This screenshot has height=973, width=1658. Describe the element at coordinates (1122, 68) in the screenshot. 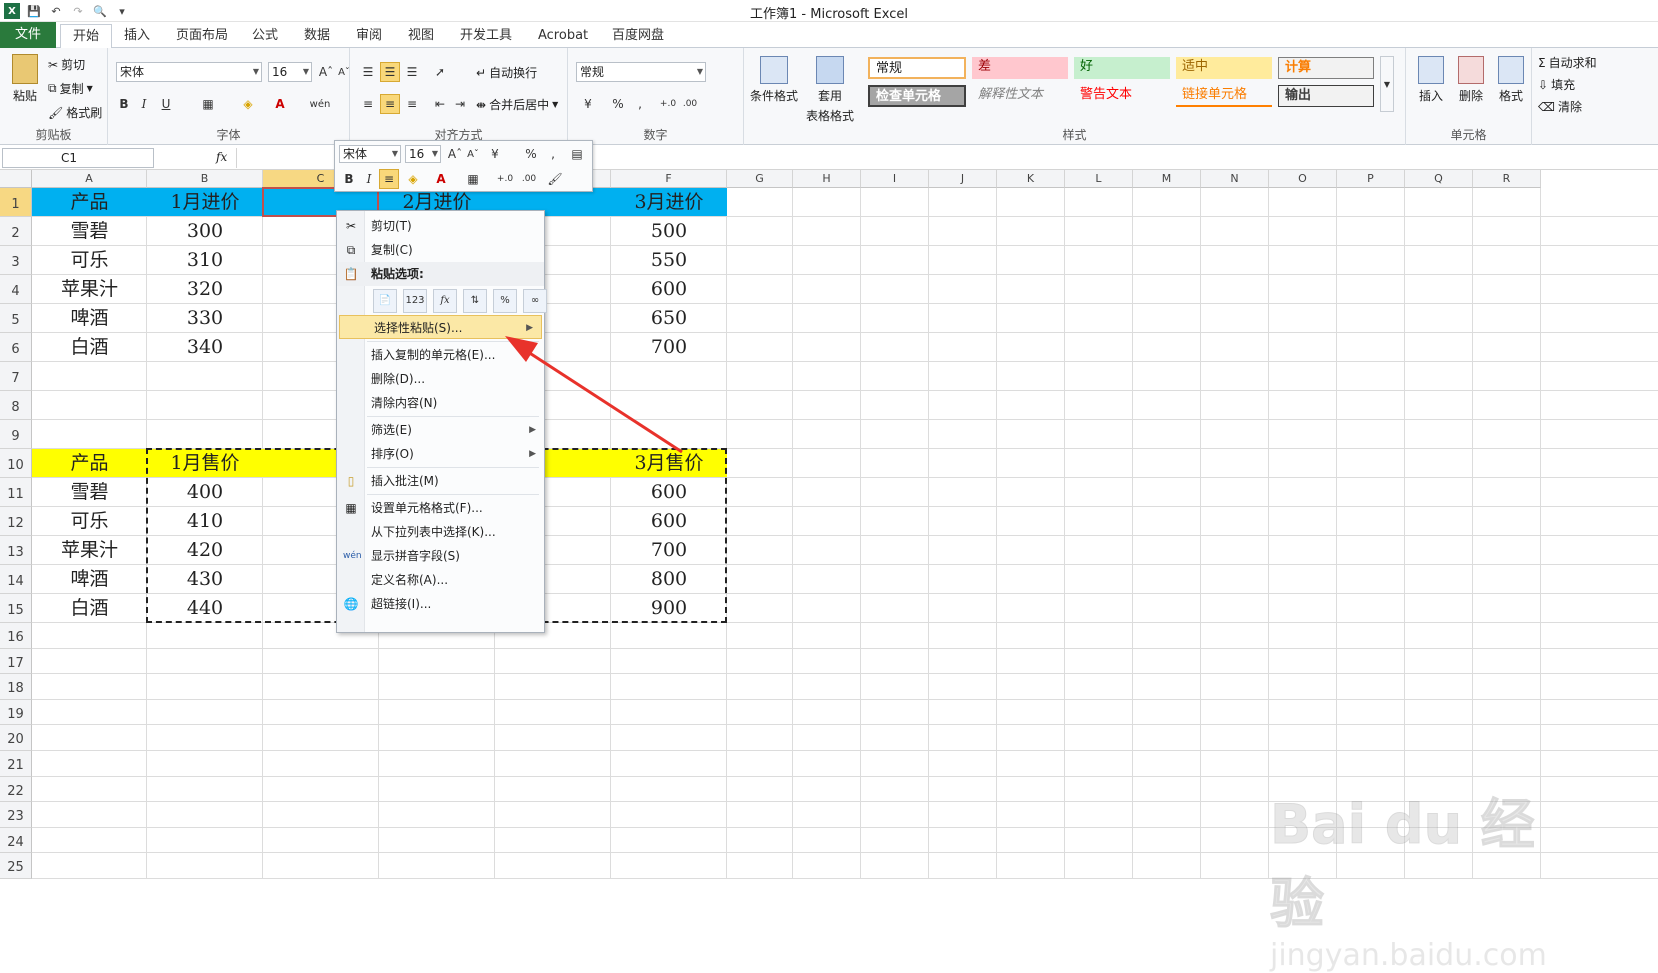

I see `style-good: 好` at that location.